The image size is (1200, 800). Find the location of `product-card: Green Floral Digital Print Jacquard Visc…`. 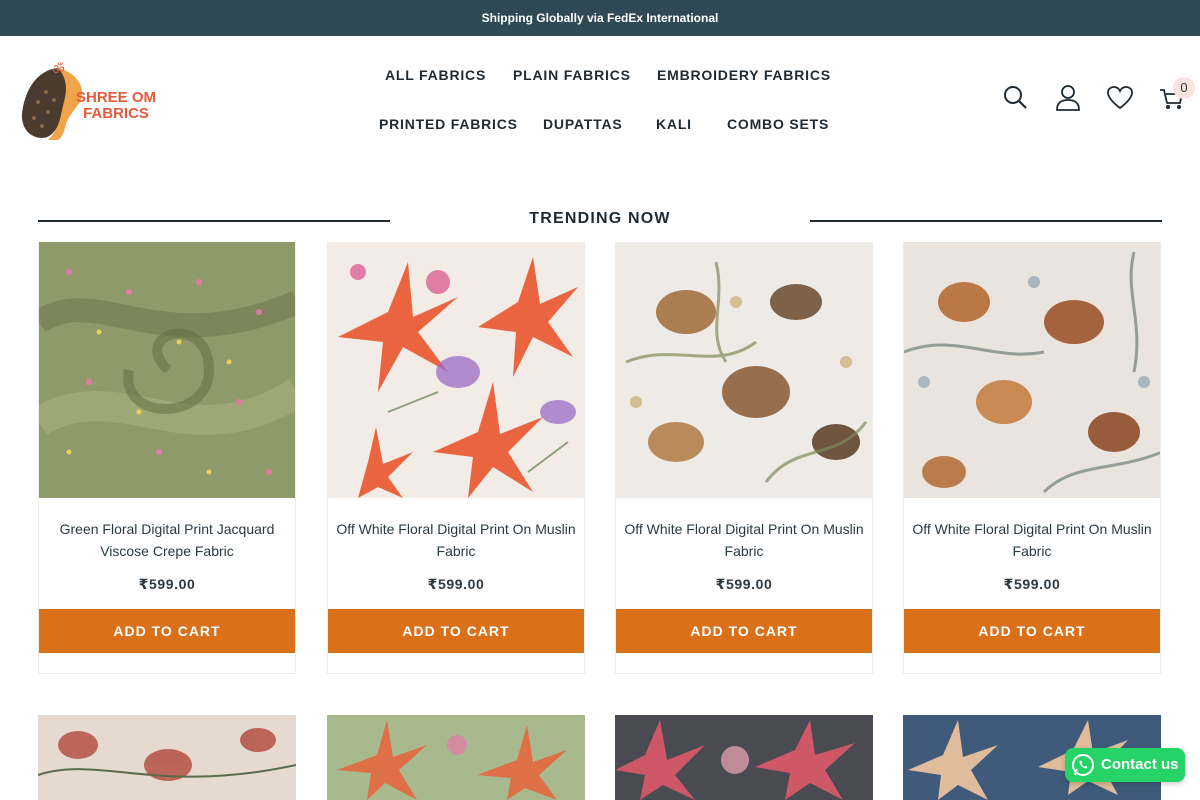

product-card: Green Floral Digital Print Jacquard Visc… is located at coordinates (167, 458).